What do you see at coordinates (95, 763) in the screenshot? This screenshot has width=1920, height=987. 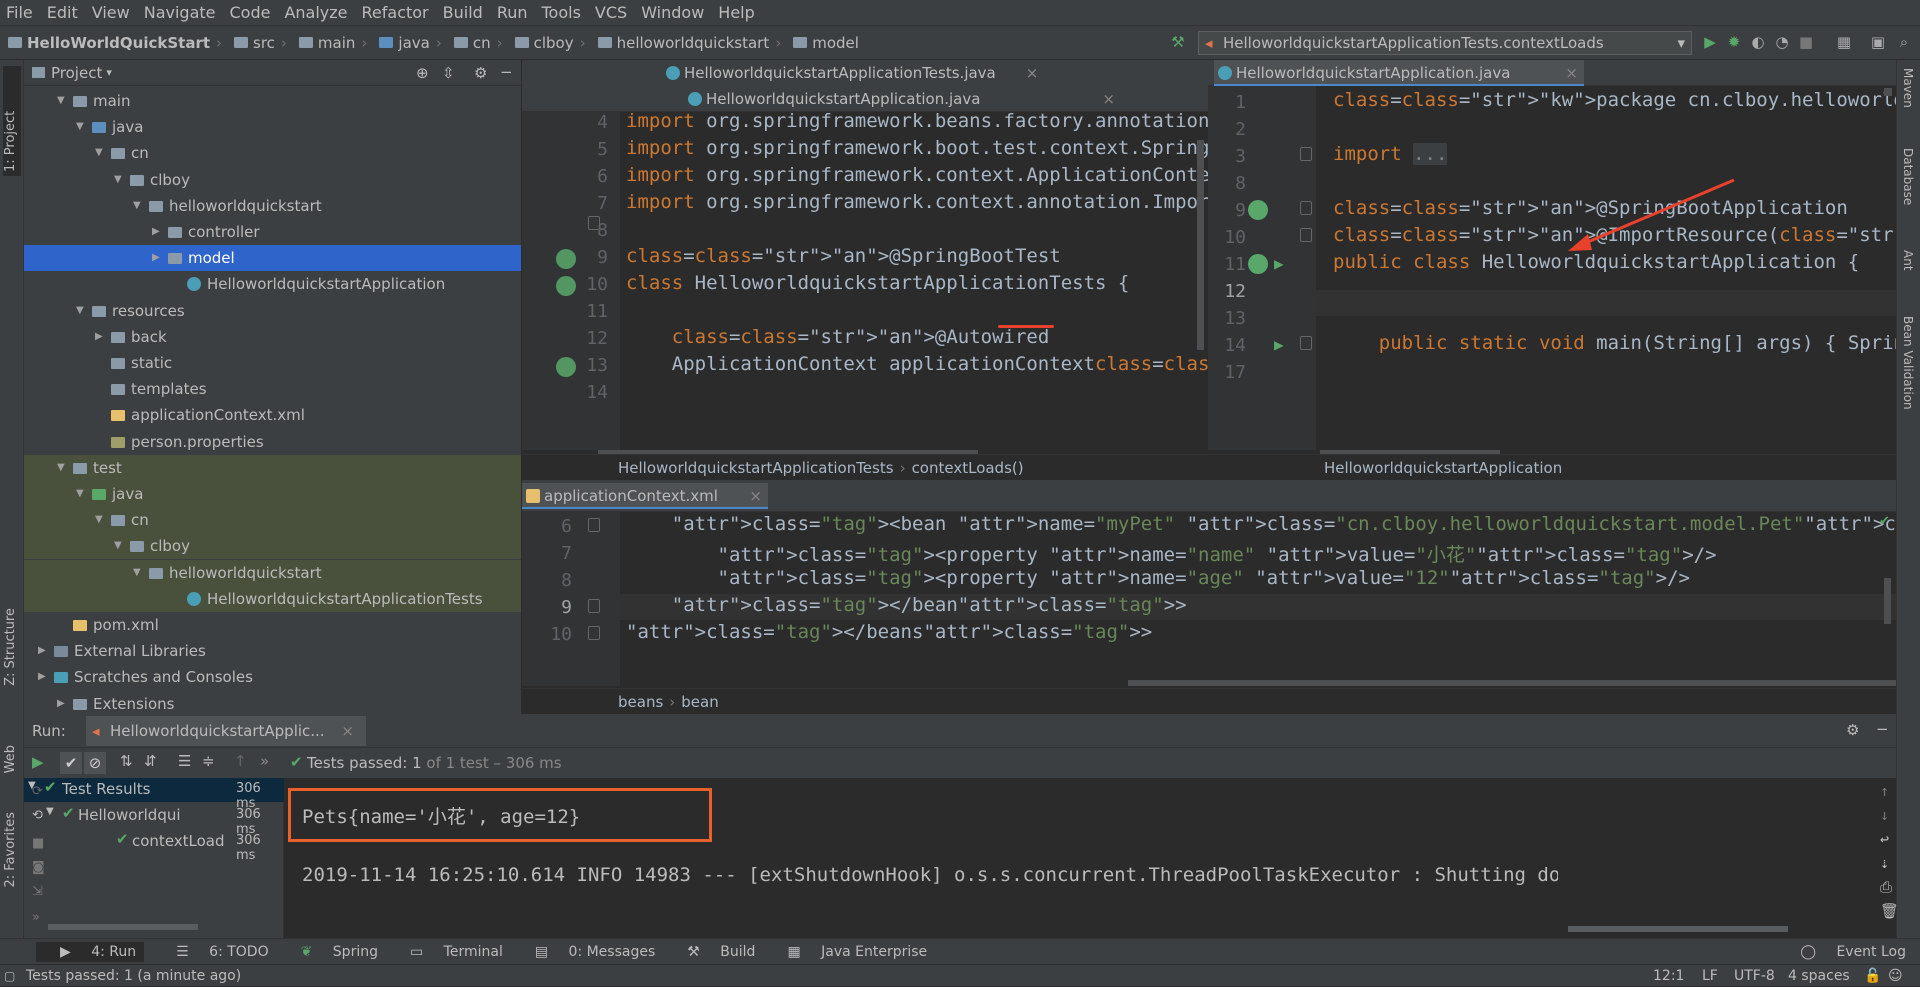 I see `show-ignored-icon: ⊘` at bounding box center [95, 763].